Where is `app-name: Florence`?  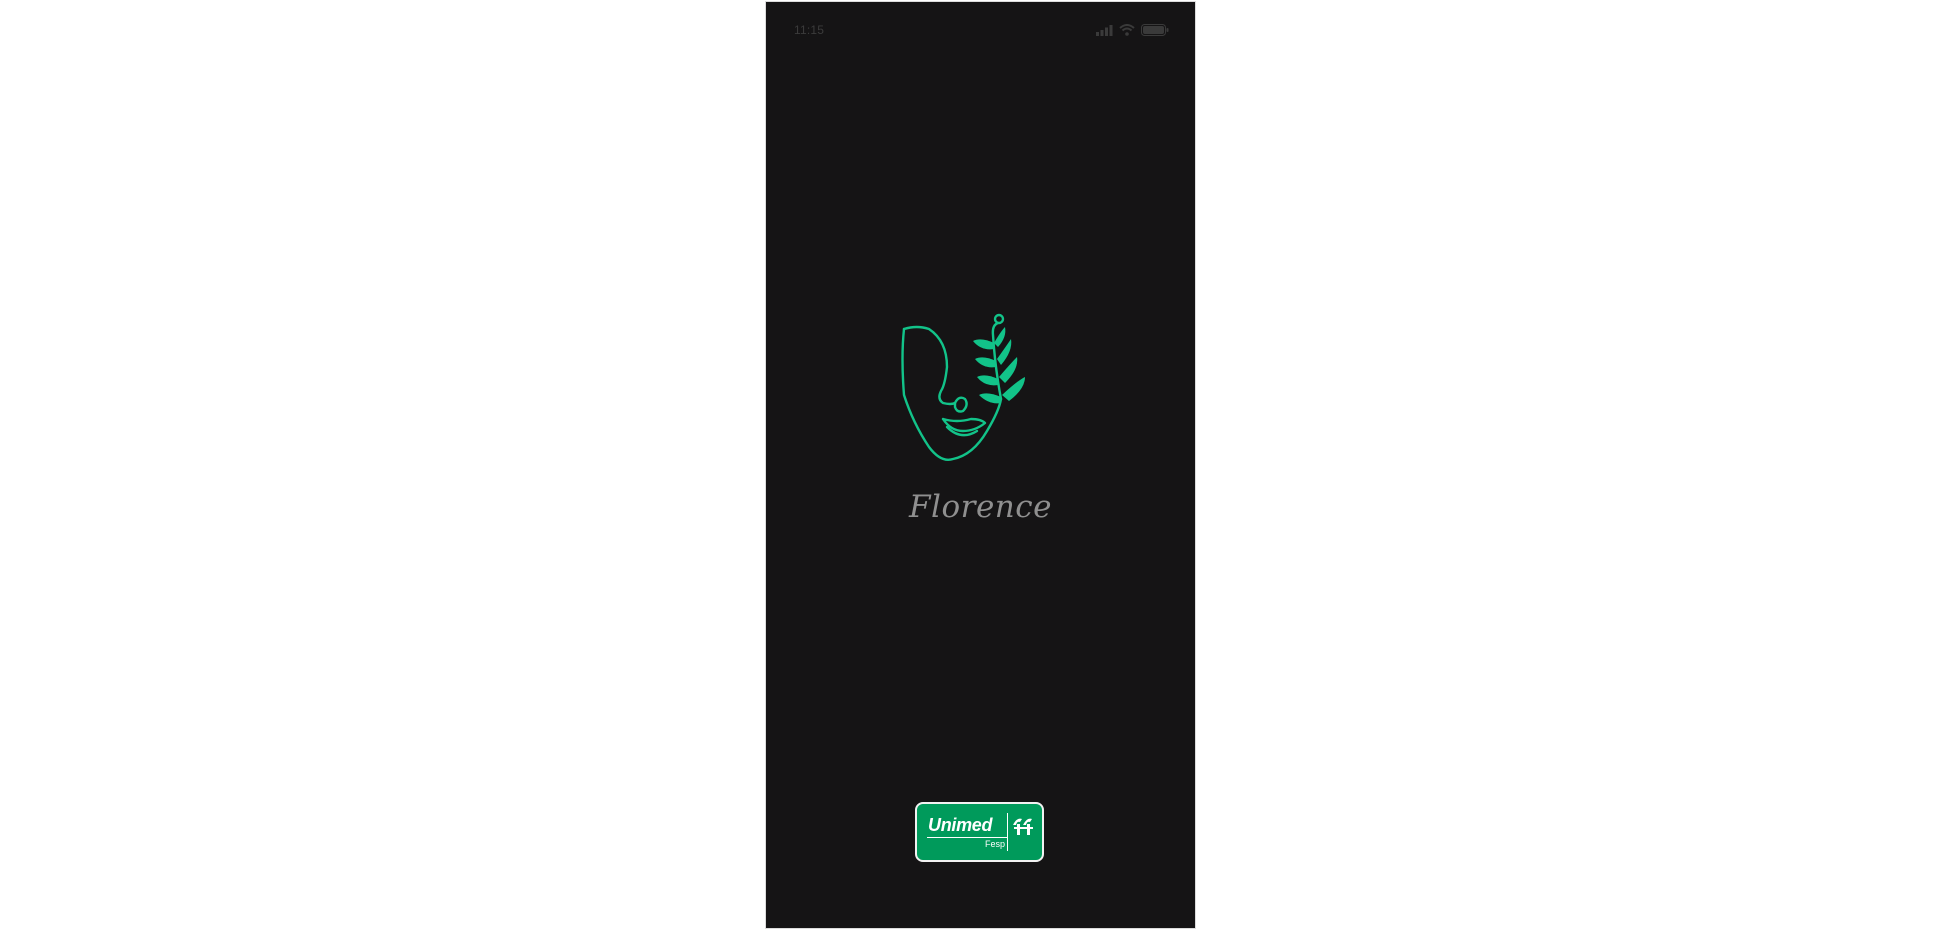
app-name: Florence is located at coordinates (980, 507).